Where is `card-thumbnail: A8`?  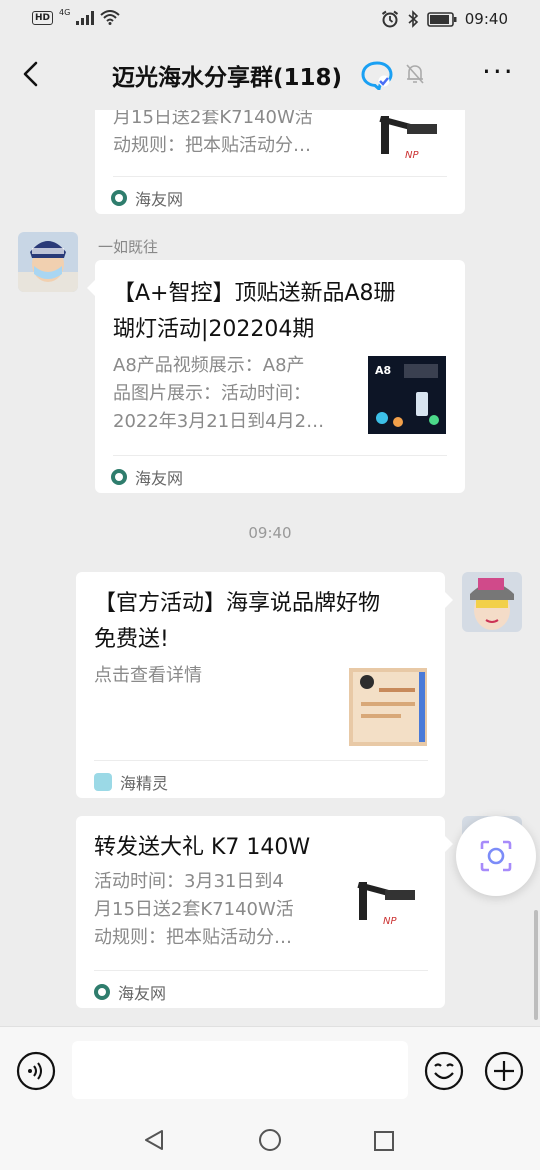
card-thumbnail: A8 is located at coordinates (407, 395).